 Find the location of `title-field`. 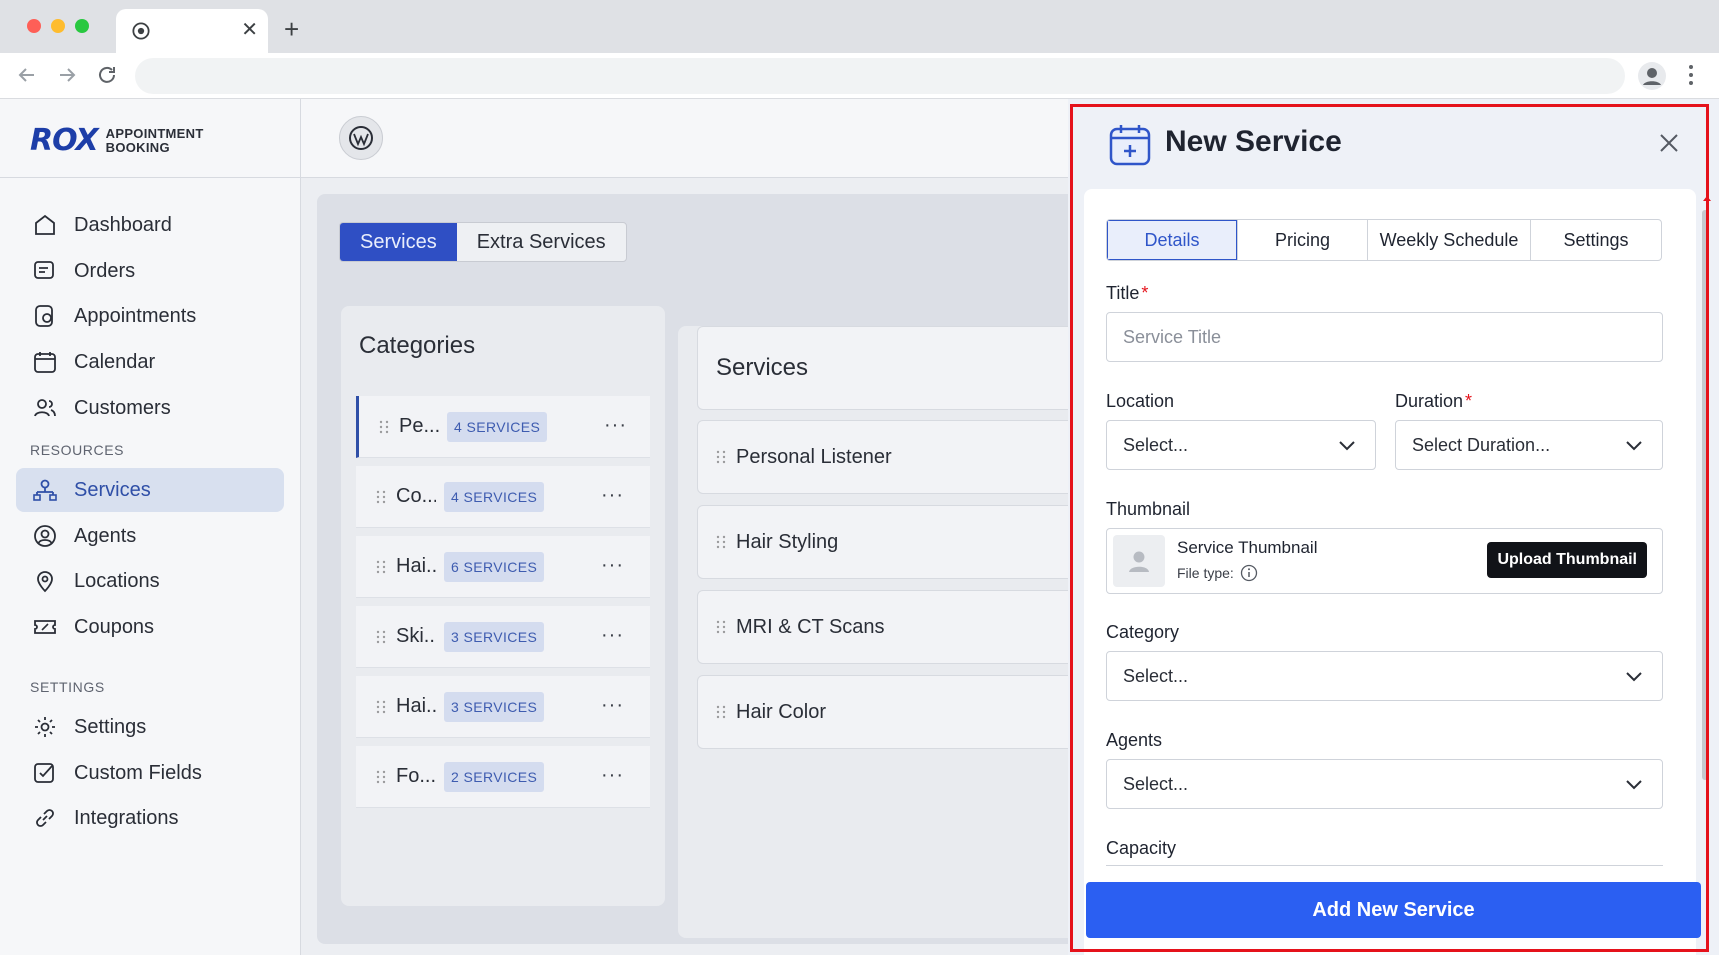

title-field is located at coordinates (1384, 337).